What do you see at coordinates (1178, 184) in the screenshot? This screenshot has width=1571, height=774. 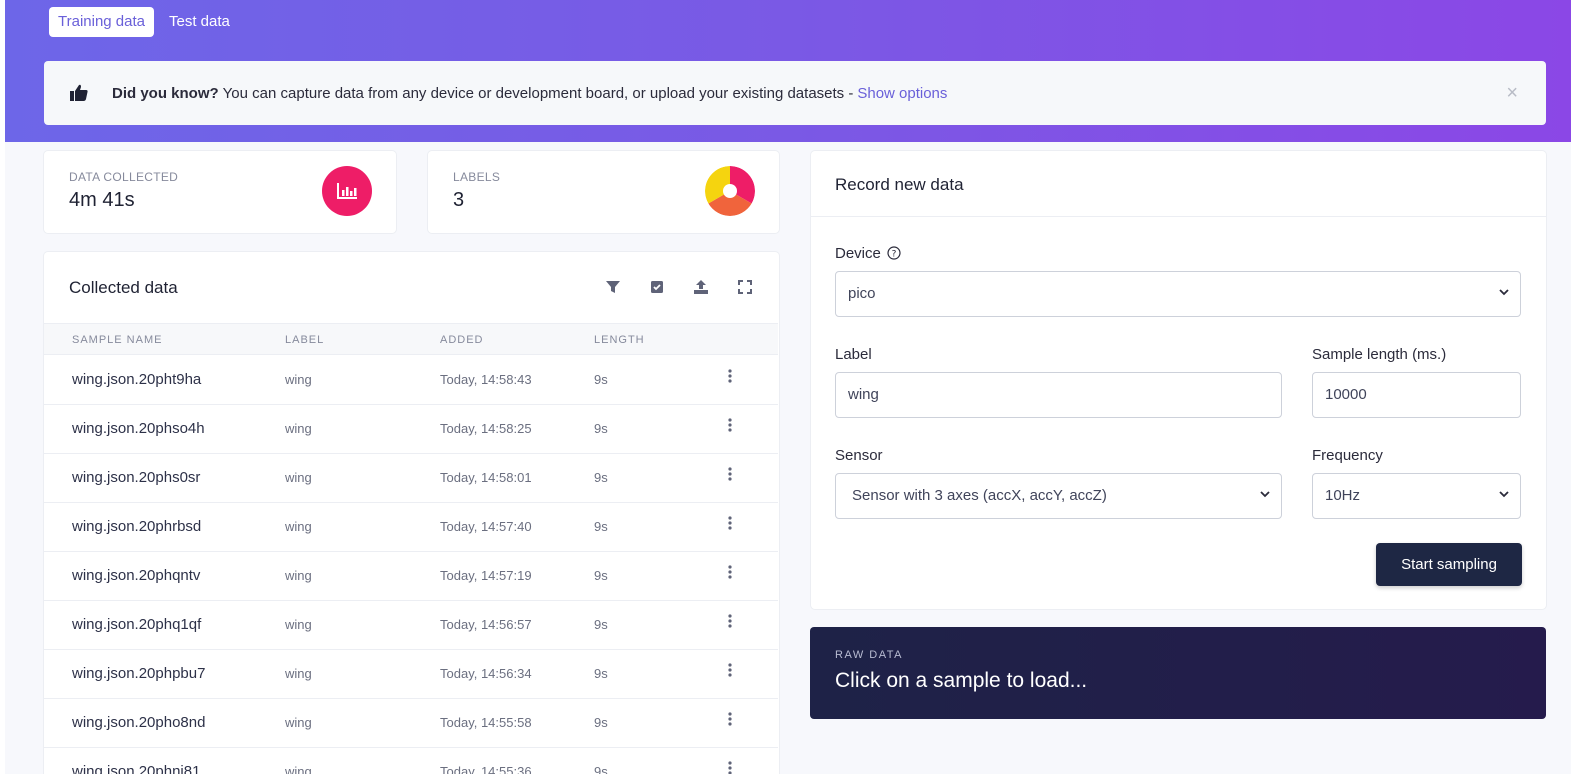 I see `record-header: Record new data` at bounding box center [1178, 184].